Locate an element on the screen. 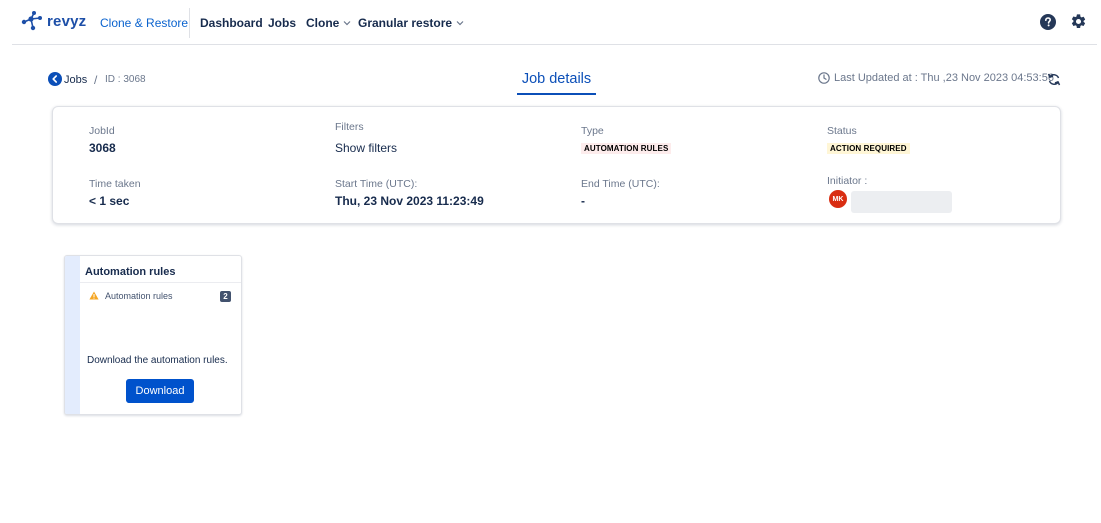 The image size is (1101, 523). initiator-name-redacted is located at coordinates (901, 202).